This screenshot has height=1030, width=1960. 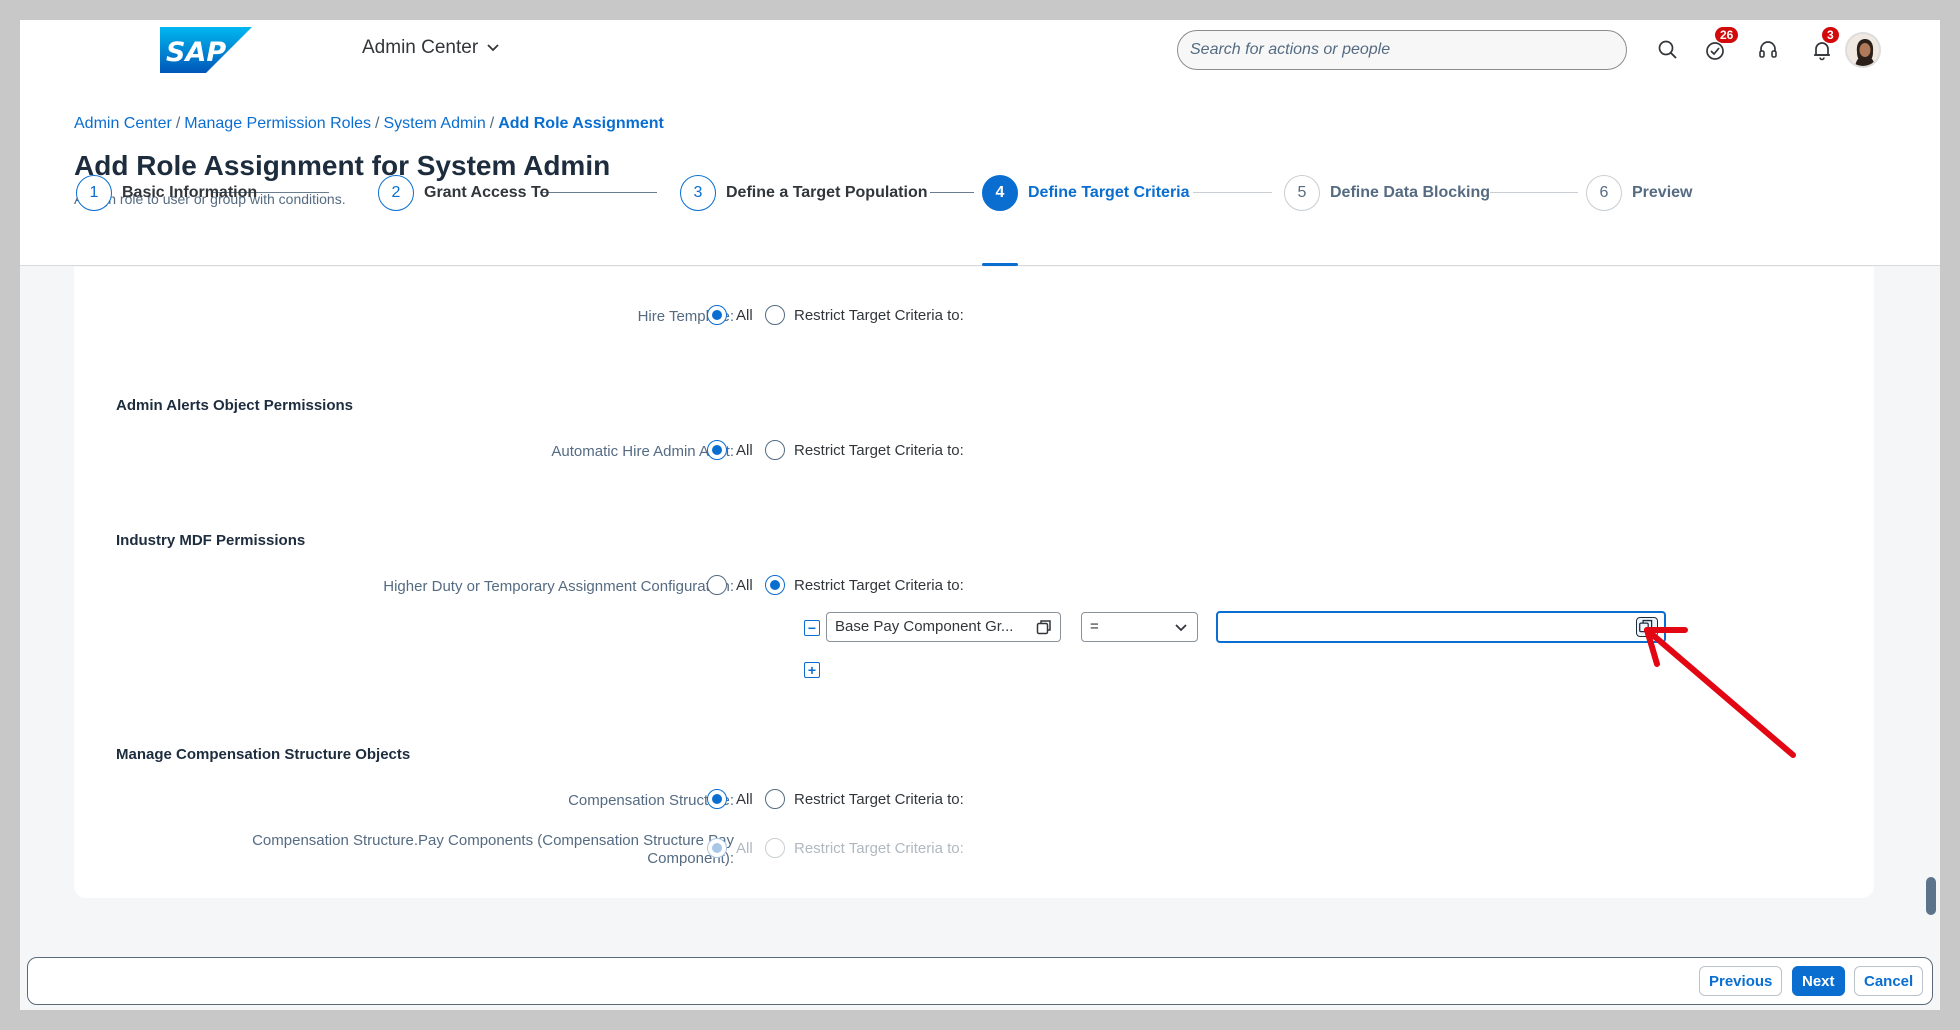 What do you see at coordinates (581, 123) in the screenshot?
I see `breadcrumb-current: Add Role Assignment` at bounding box center [581, 123].